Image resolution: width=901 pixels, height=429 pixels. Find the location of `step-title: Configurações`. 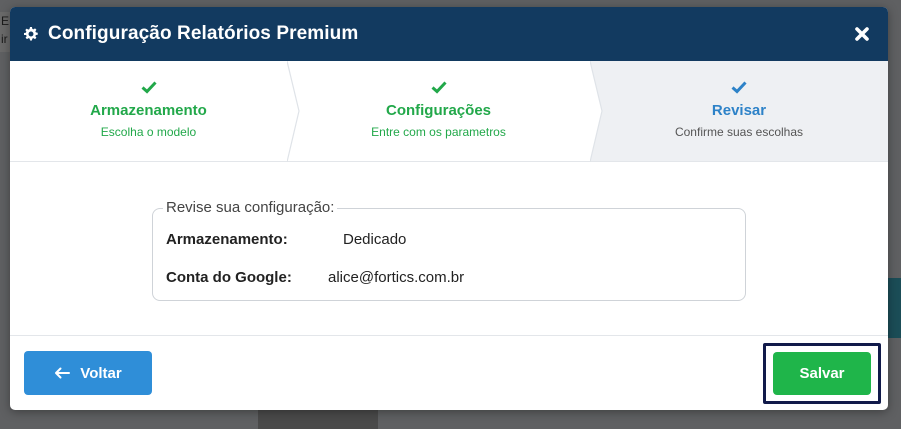

step-title: Configurações is located at coordinates (438, 110).